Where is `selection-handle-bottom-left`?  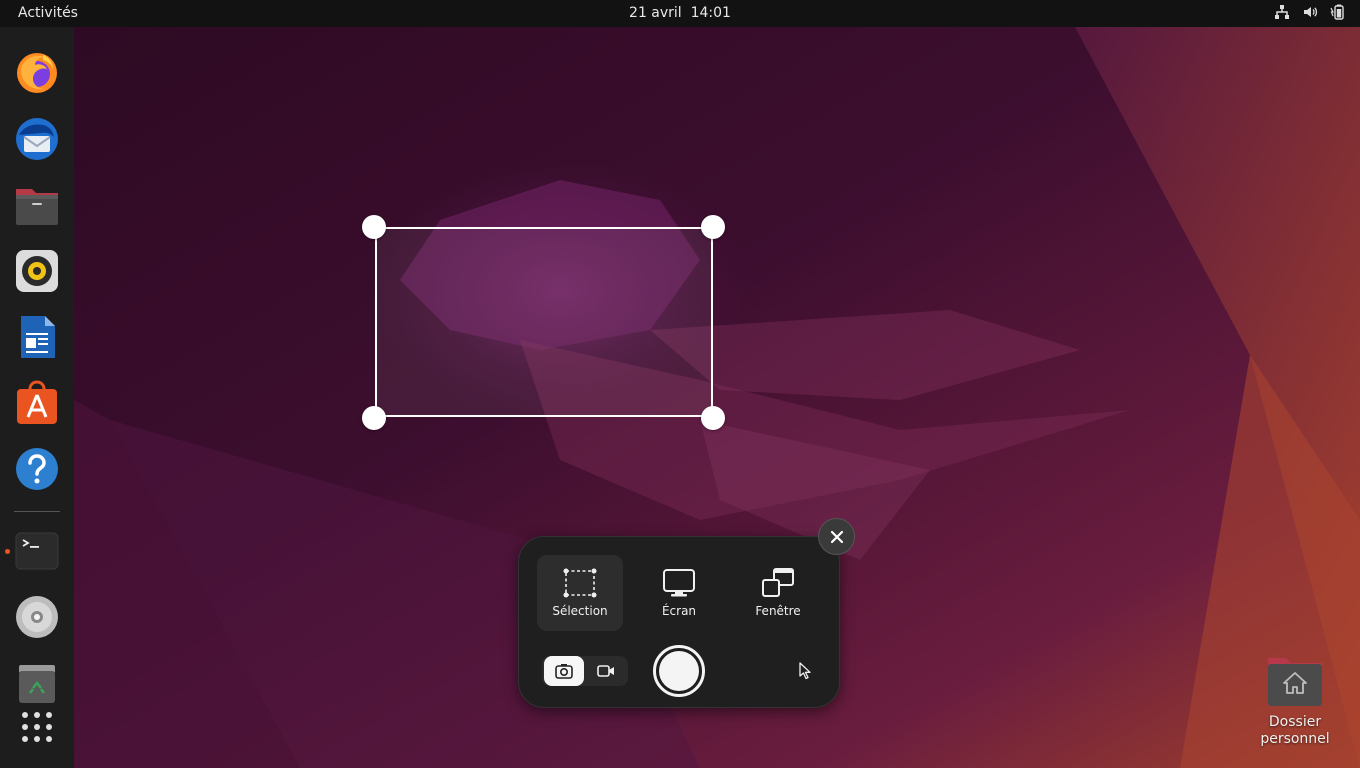
selection-handle-bottom-left is located at coordinates (374, 418).